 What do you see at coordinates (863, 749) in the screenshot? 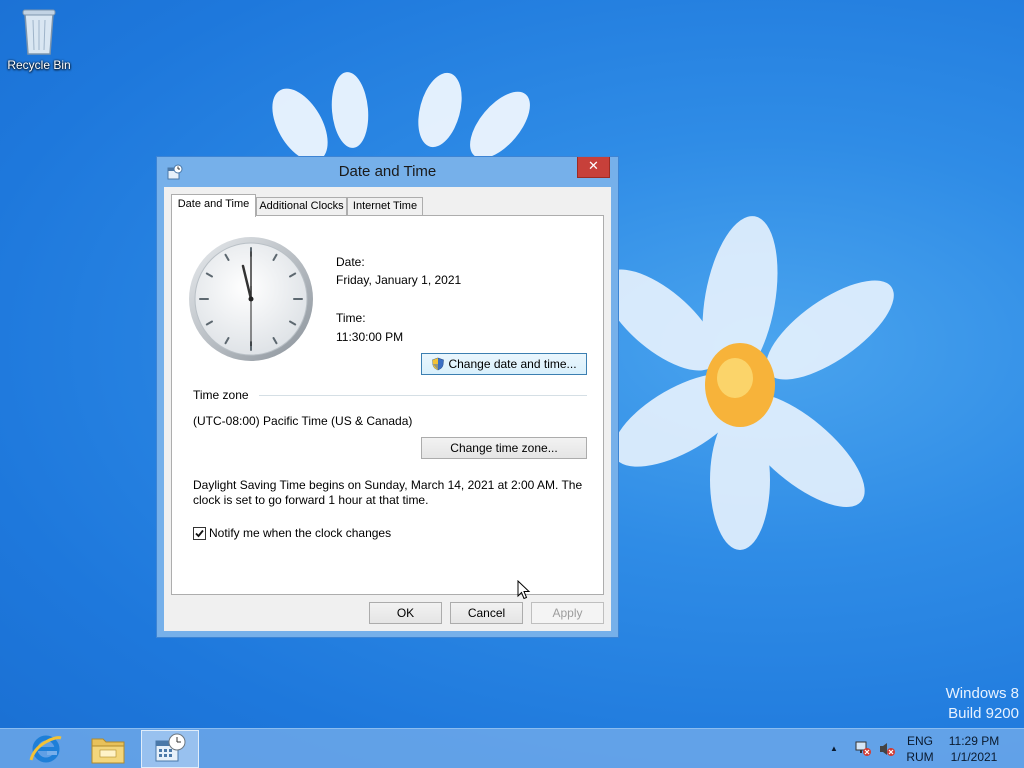
I see `network-icon` at bounding box center [863, 749].